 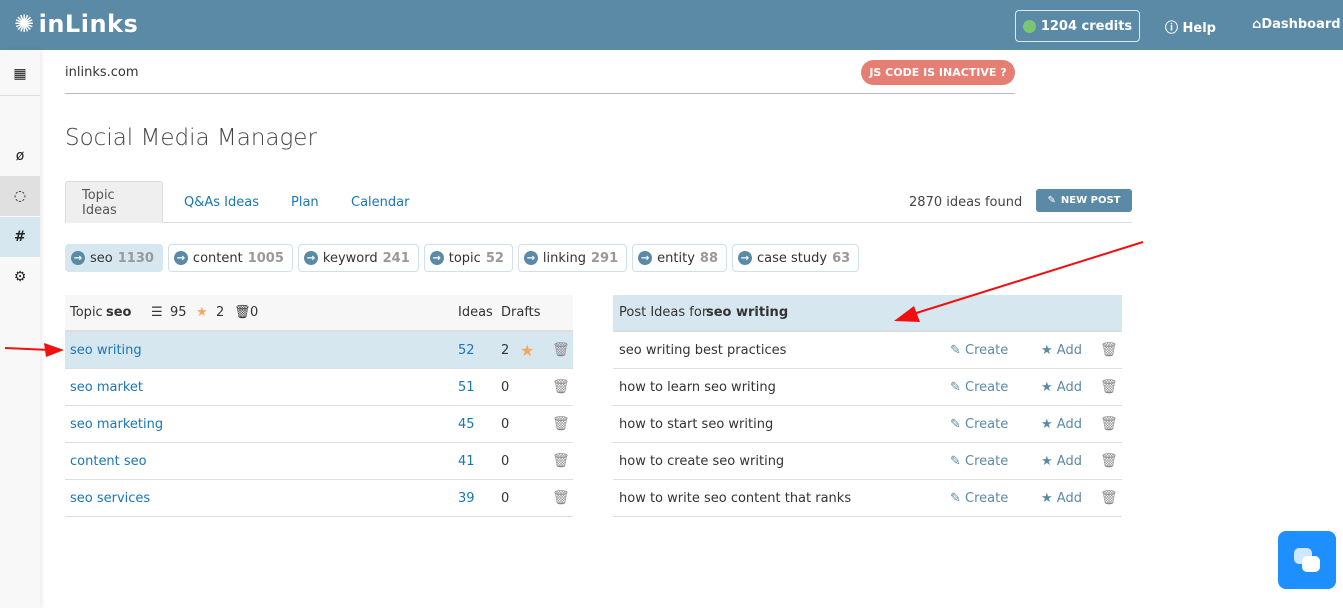 What do you see at coordinates (466, 424) in the screenshot?
I see `ideas-count: 45` at bounding box center [466, 424].